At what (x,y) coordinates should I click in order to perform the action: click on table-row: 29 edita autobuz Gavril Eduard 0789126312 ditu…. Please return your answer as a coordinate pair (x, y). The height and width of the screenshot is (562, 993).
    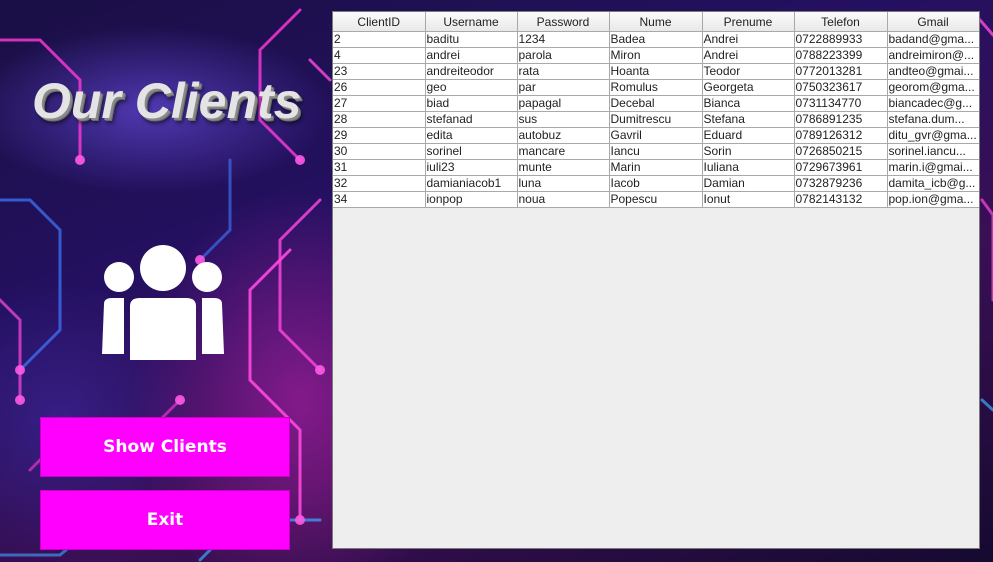
    Looking at the image, I should click on (656, 135).